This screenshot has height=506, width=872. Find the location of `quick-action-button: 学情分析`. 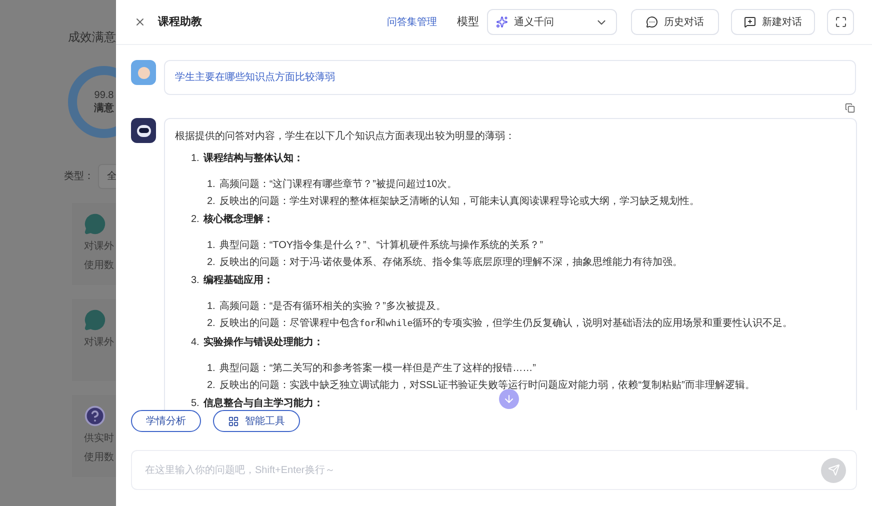

quick-action-button: 学情分析 is located at coordinates (166, 421).